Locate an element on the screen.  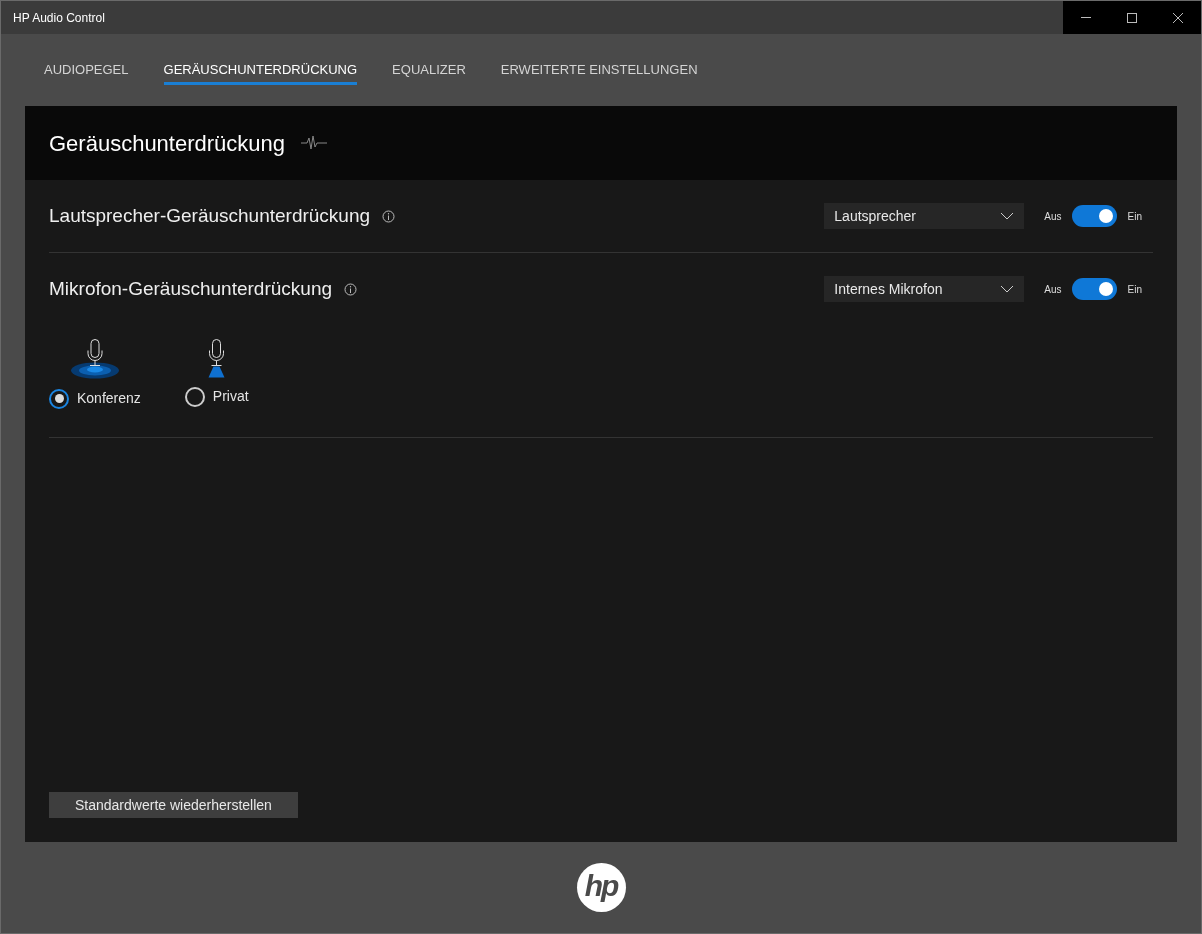
tab: AUDIOPEGEL is located at coordinates (86, 72).